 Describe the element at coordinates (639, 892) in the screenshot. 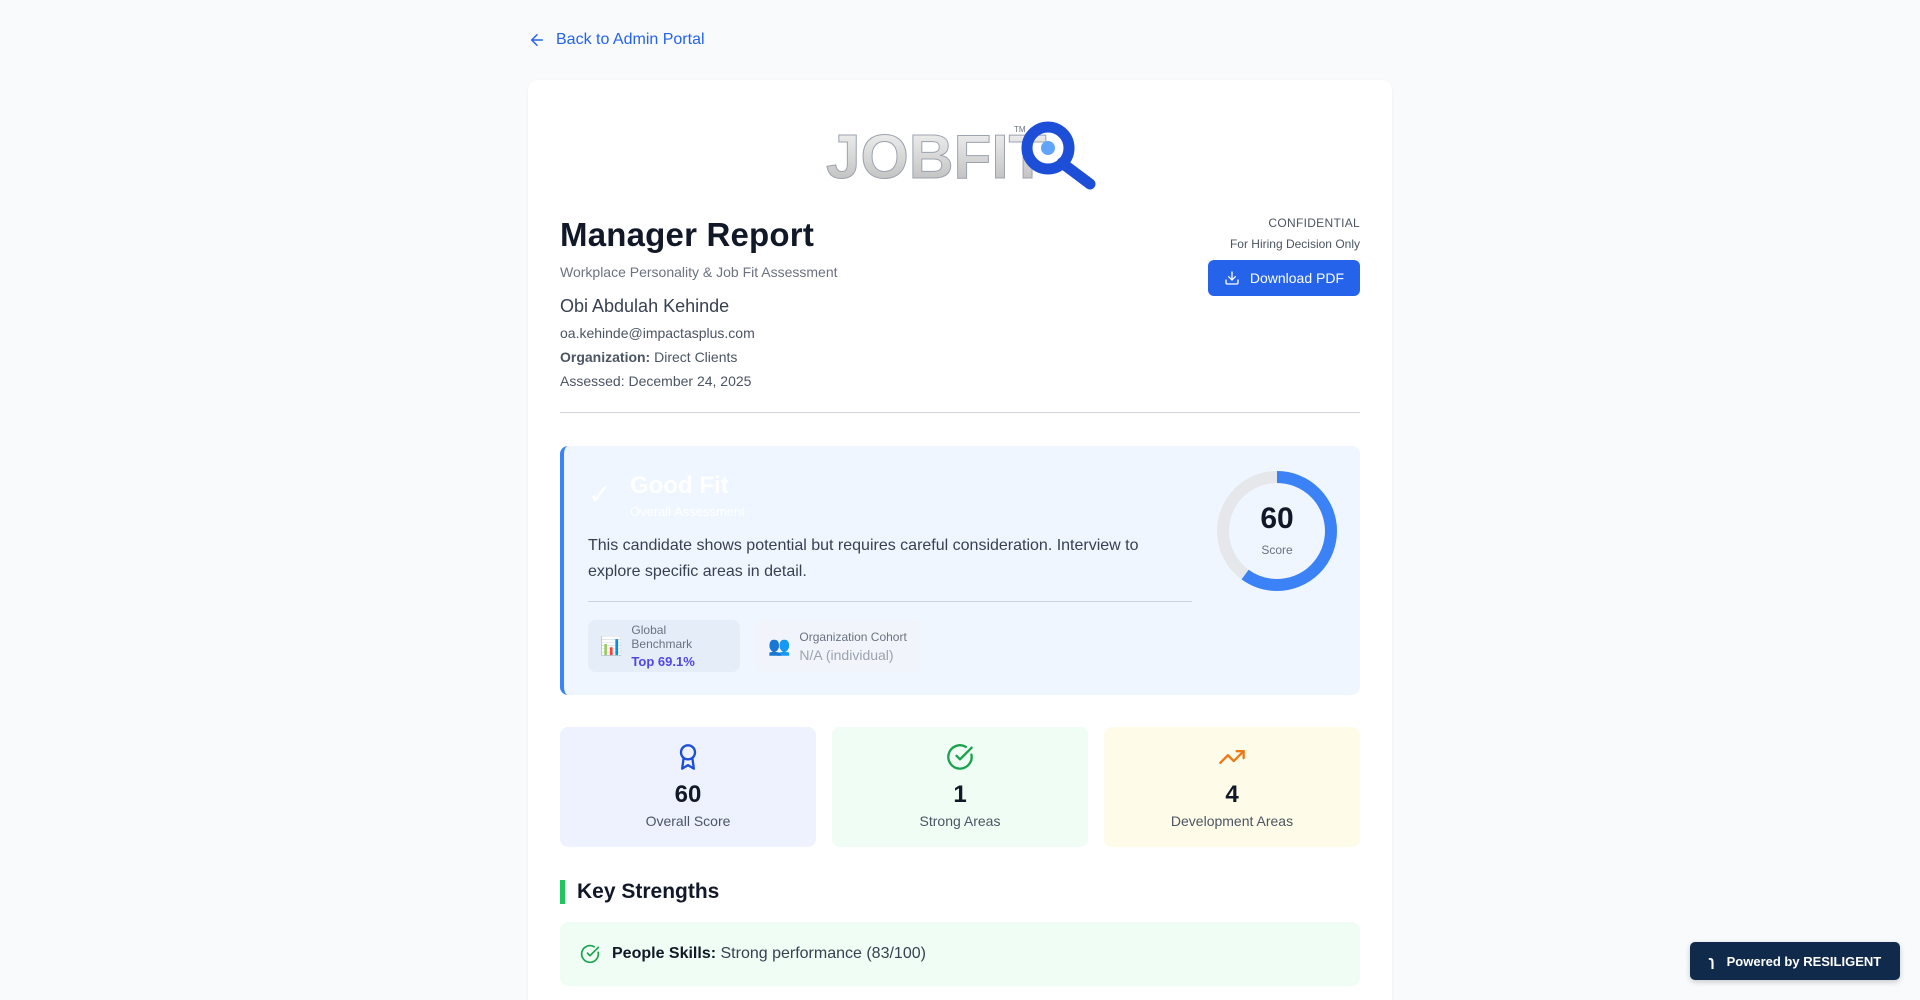

I see `key-strengths-title: Key Strengths` at that location.